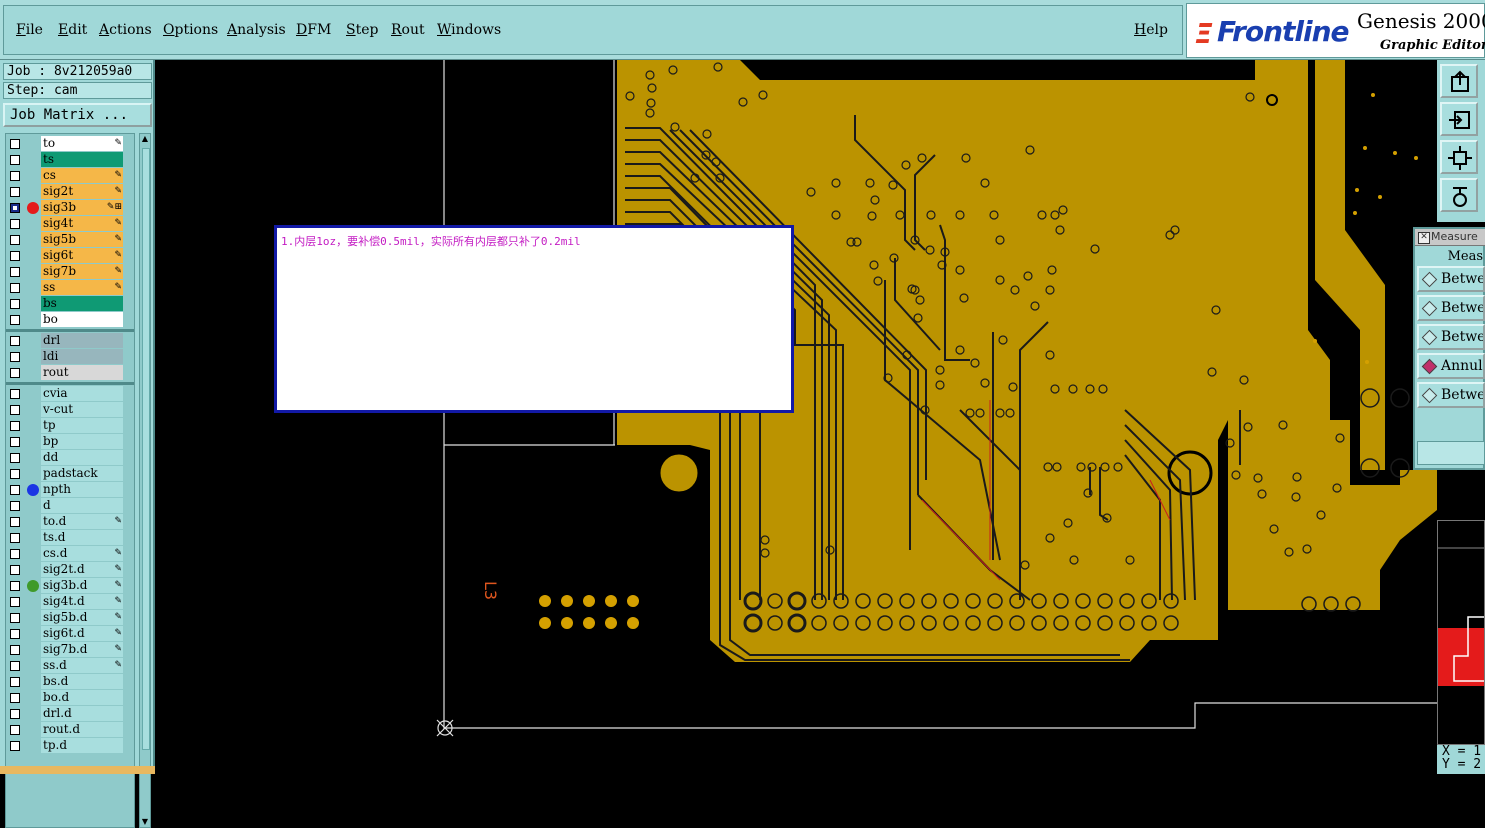 This screenshot has width=1485, height=828. Describe the element at coordinates (70, 666) in the screenshot. I see `layer-row-ss.d: ss.d ✎` at that location.